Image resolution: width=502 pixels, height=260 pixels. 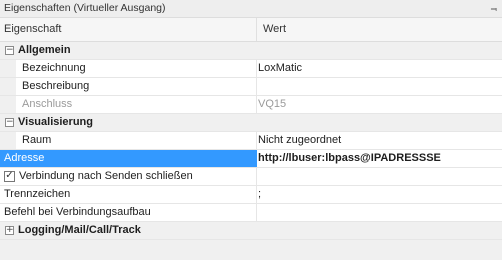 I want to click on category-label: Allgemein, so click(x=44, y=50).